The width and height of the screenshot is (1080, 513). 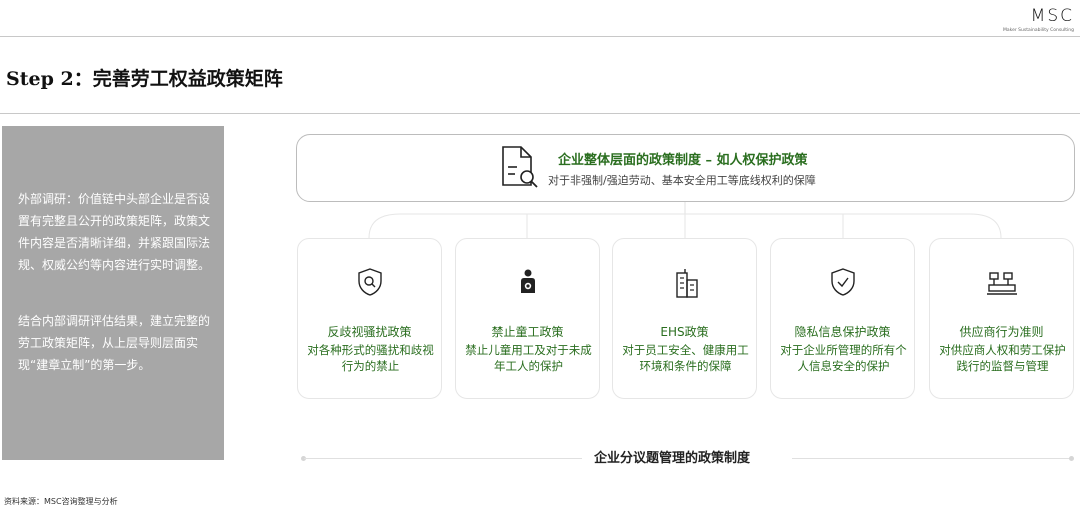 What do you see at coordinates (682, 180) in the screenshot?
I see `overall-policy-description: 对于非强制/强迫劳动、基本安全用工等底线权利的保障` at bounding box center [682, 180].